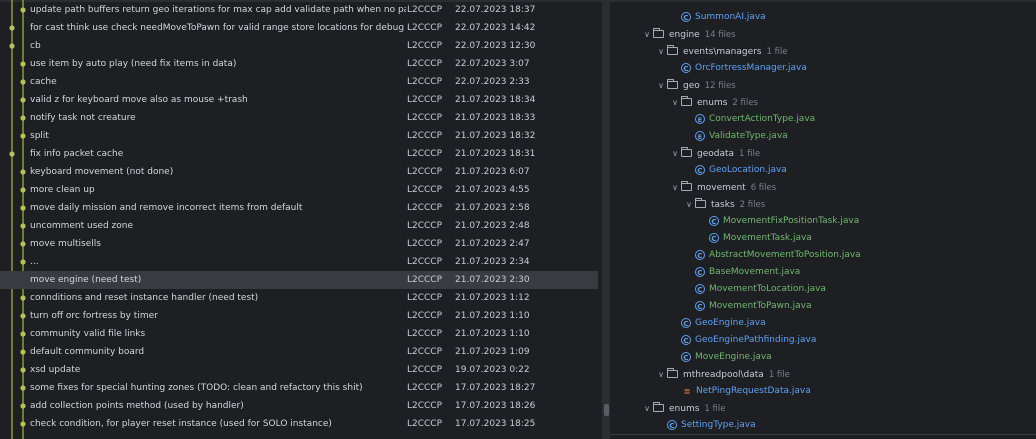 The image size is (1036, 439). I want to click on commit-date: 21.07.2023 18:31, so click(495, 154).